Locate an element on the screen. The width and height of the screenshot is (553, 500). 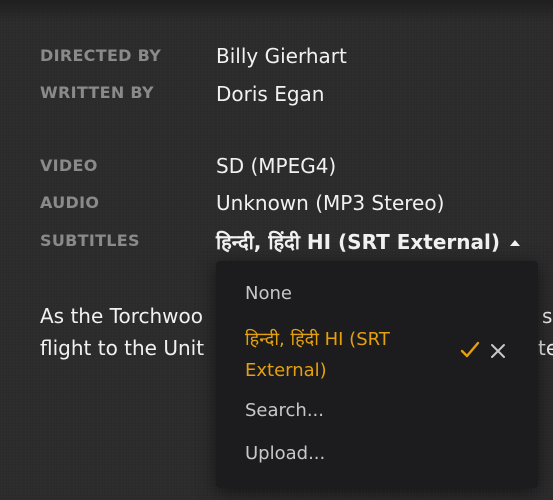
directed-by-value: Billy Gierhart is located at coordinates (281, 56).